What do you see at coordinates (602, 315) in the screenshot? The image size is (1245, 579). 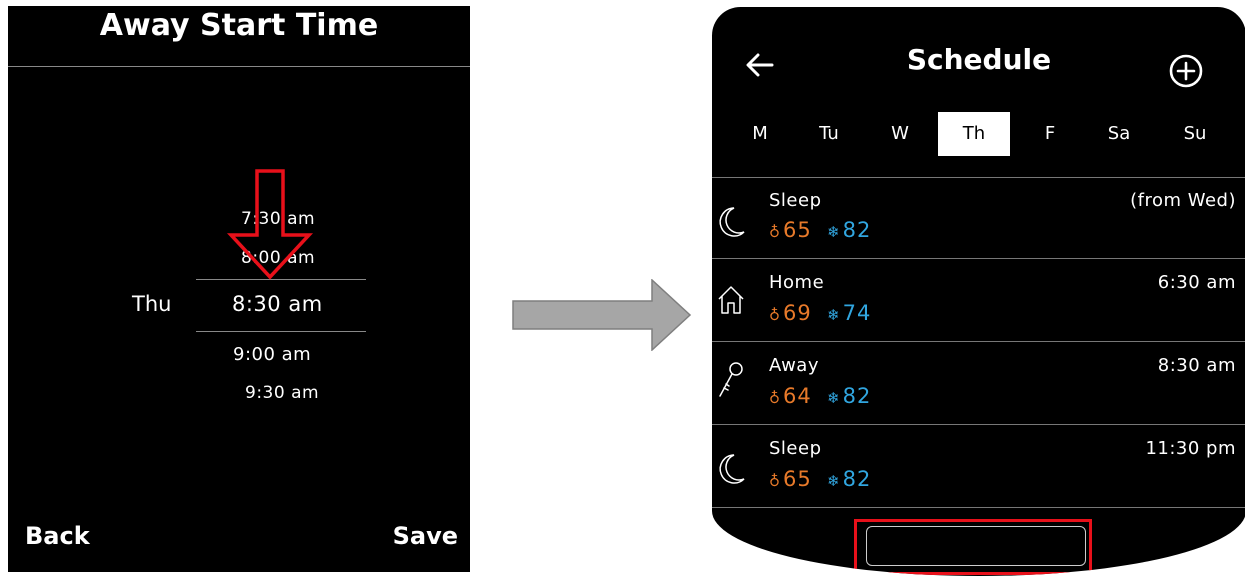 I see `transition-arrow-icon` at bounding box center [602, 315].